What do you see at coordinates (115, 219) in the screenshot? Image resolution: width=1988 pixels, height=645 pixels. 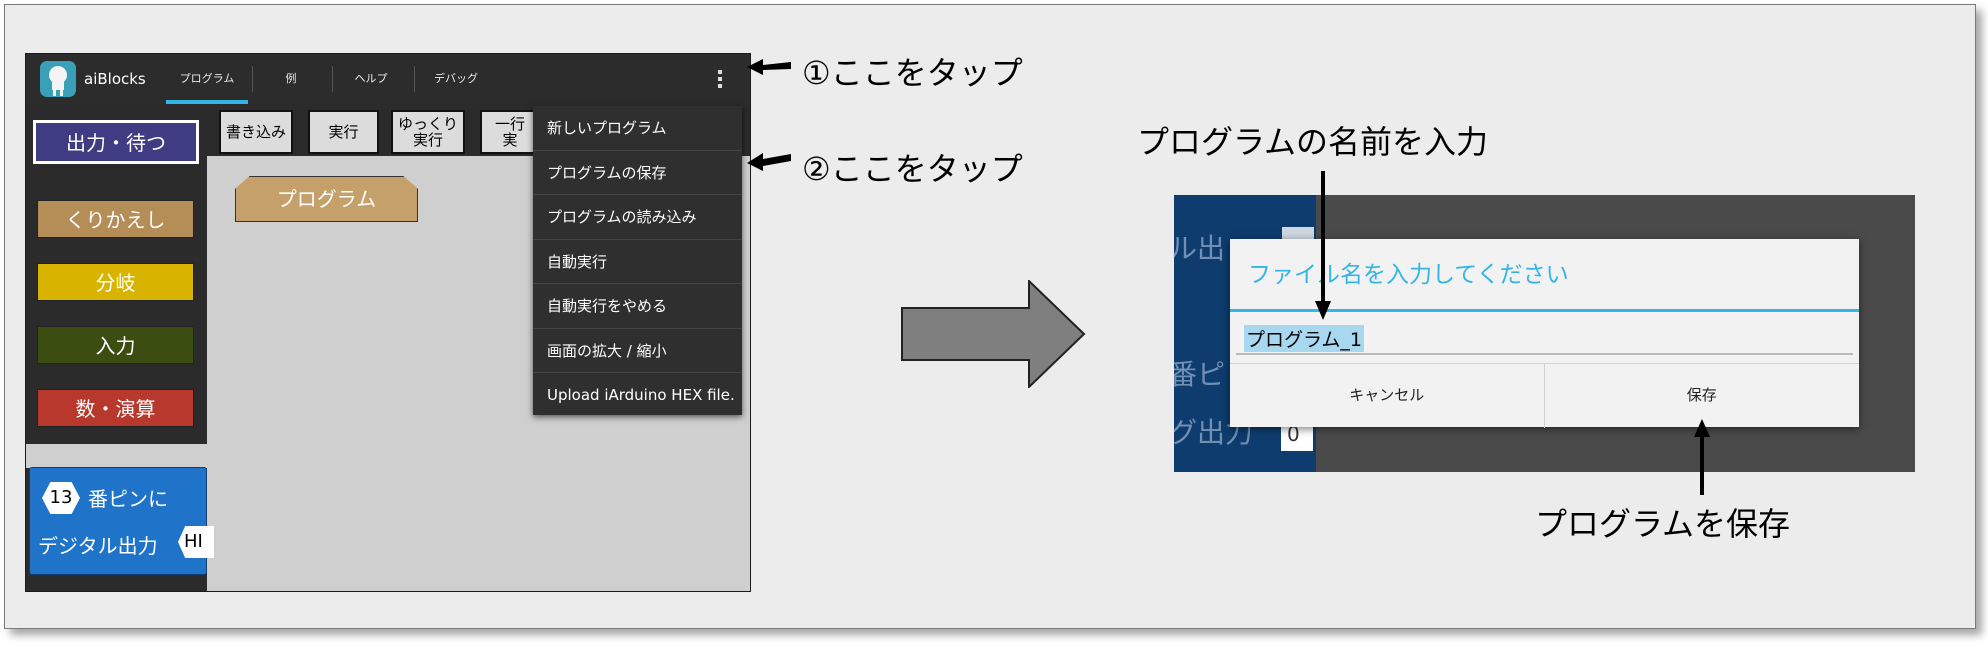 I see `category-loop: くりかえし` at bounding box center [115, 219].